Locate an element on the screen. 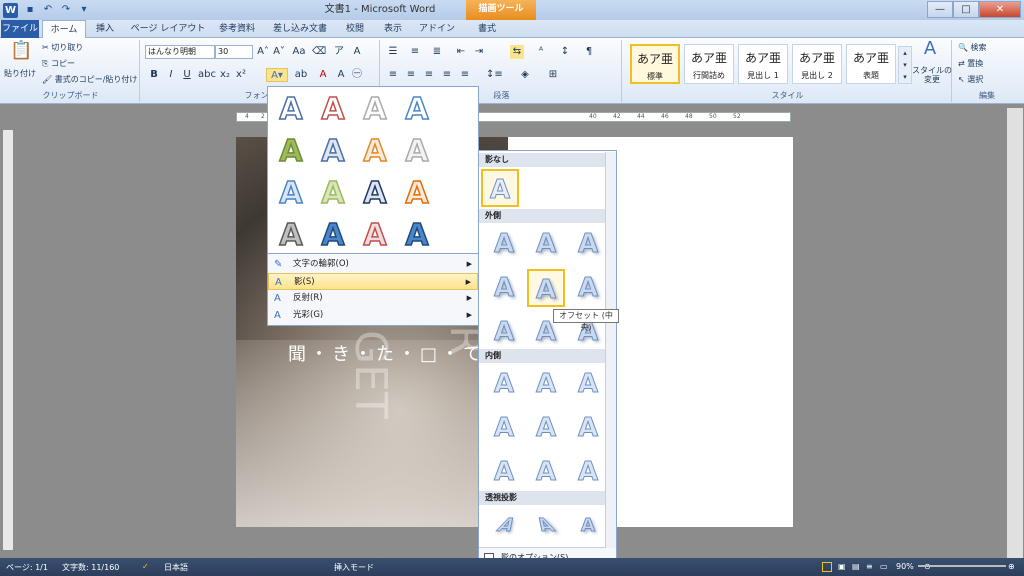 This screenshot has width=1024, height=576. decrease-indent-icon: ⇤ is located at coordinates (461, 52).